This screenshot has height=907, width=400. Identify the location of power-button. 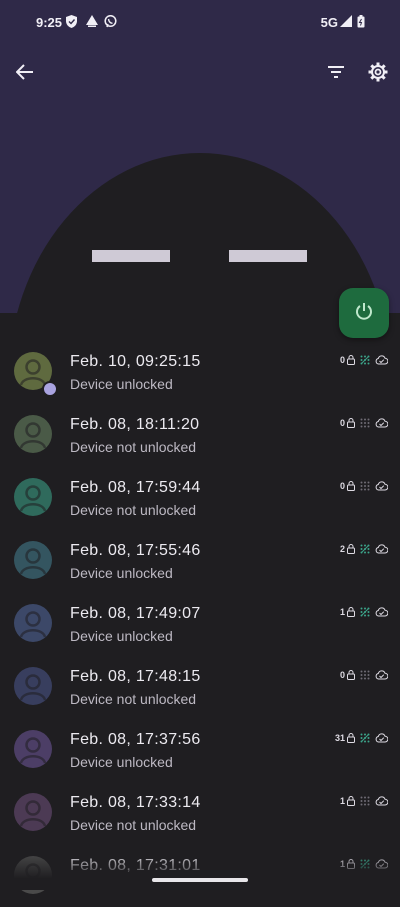
(364, 313).